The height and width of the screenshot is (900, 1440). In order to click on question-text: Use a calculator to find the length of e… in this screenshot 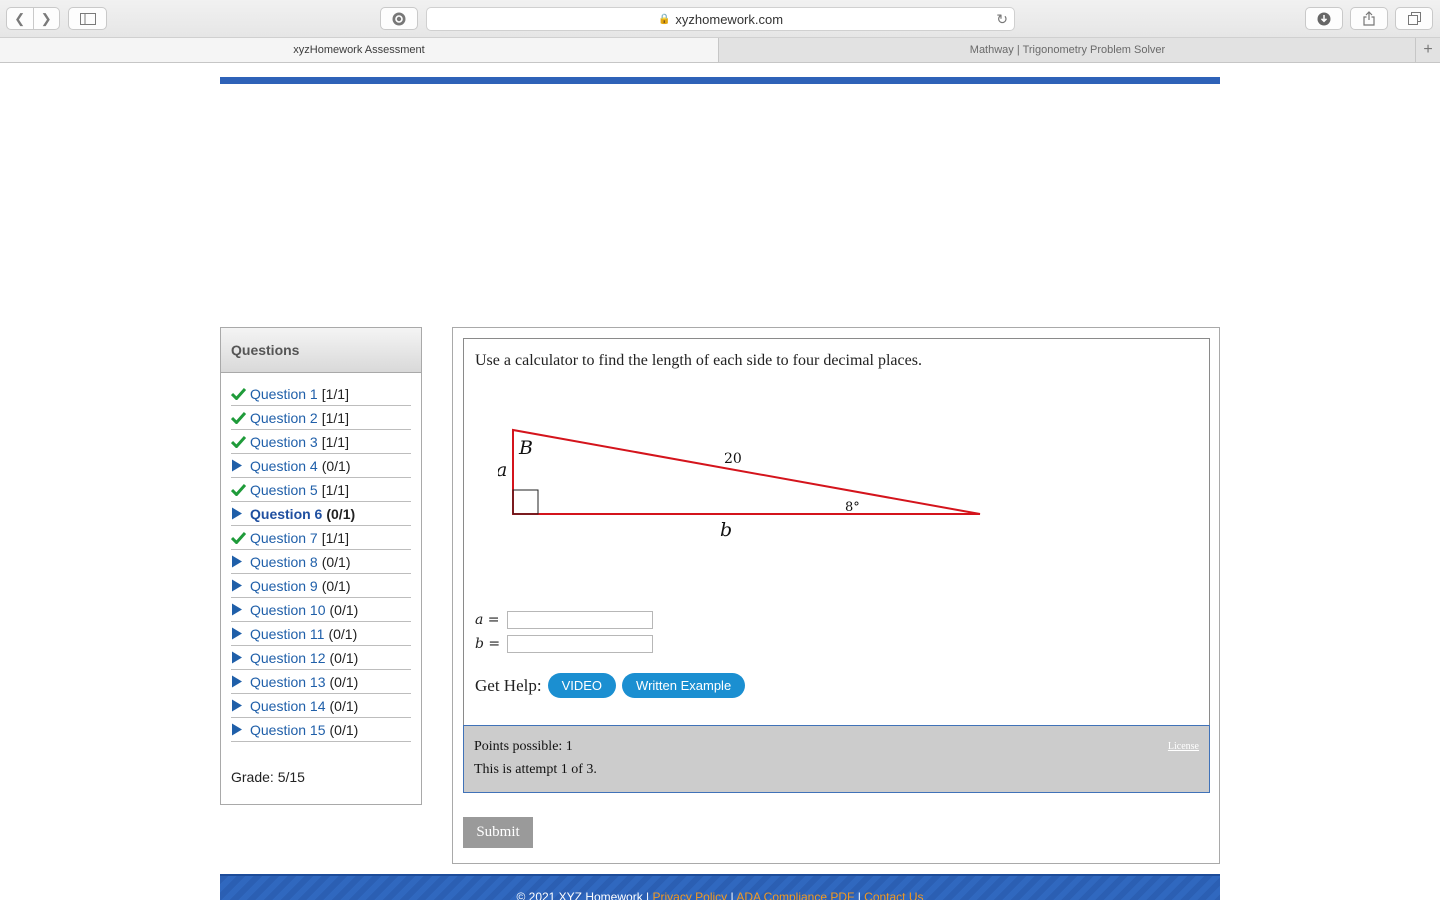, I will do `click(698, 360)`.